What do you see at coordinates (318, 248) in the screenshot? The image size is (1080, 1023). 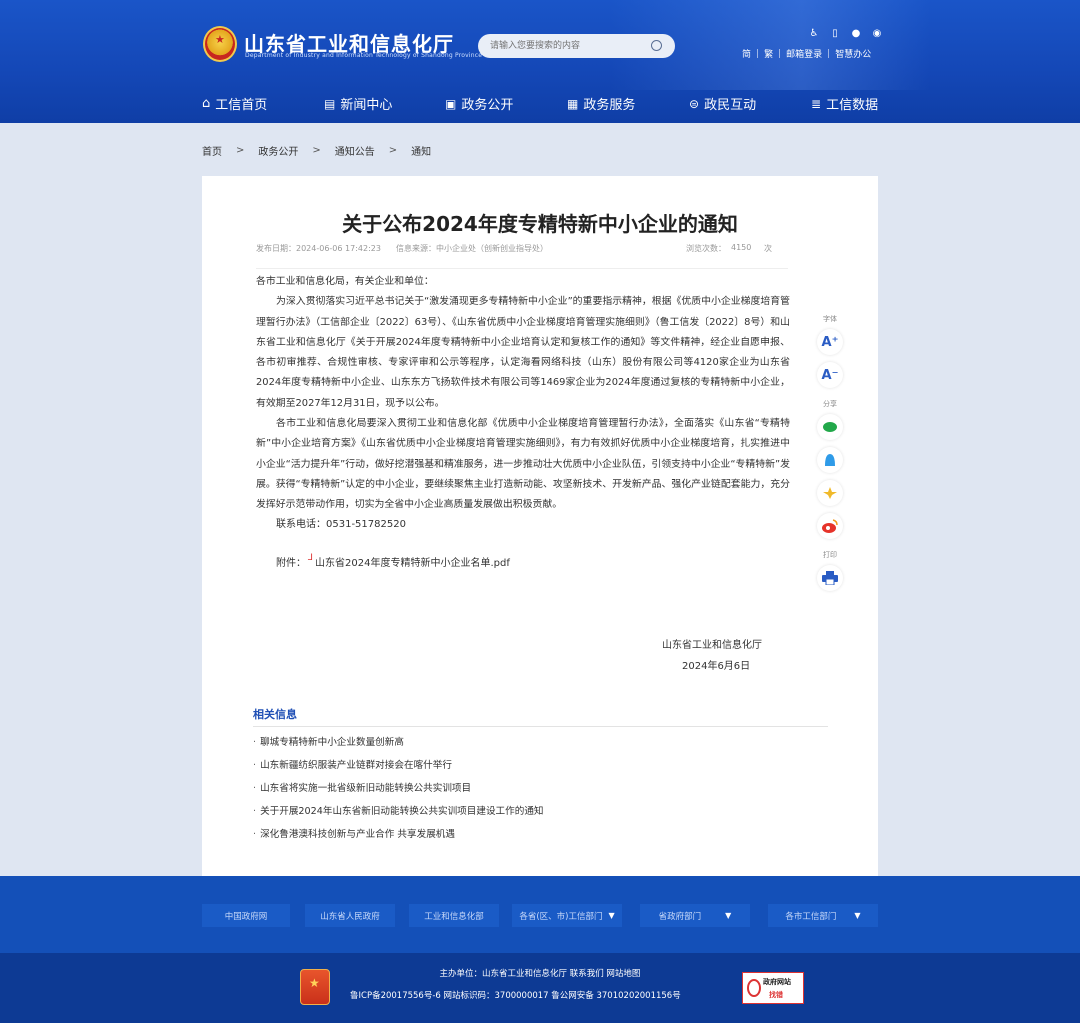 I see `publish-date: 发布日期：2024-06-06 17:42:23` at bounding box center [318, 248].